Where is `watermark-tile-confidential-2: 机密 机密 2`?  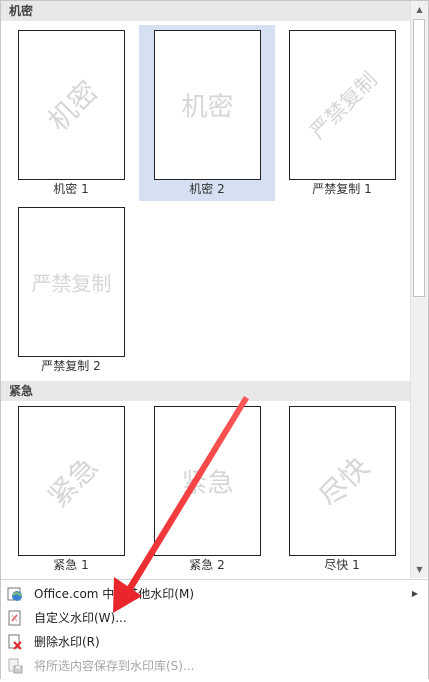 watermark-tile-confidential-2: 机密 机密 2 is located at coordinates (207, 113).